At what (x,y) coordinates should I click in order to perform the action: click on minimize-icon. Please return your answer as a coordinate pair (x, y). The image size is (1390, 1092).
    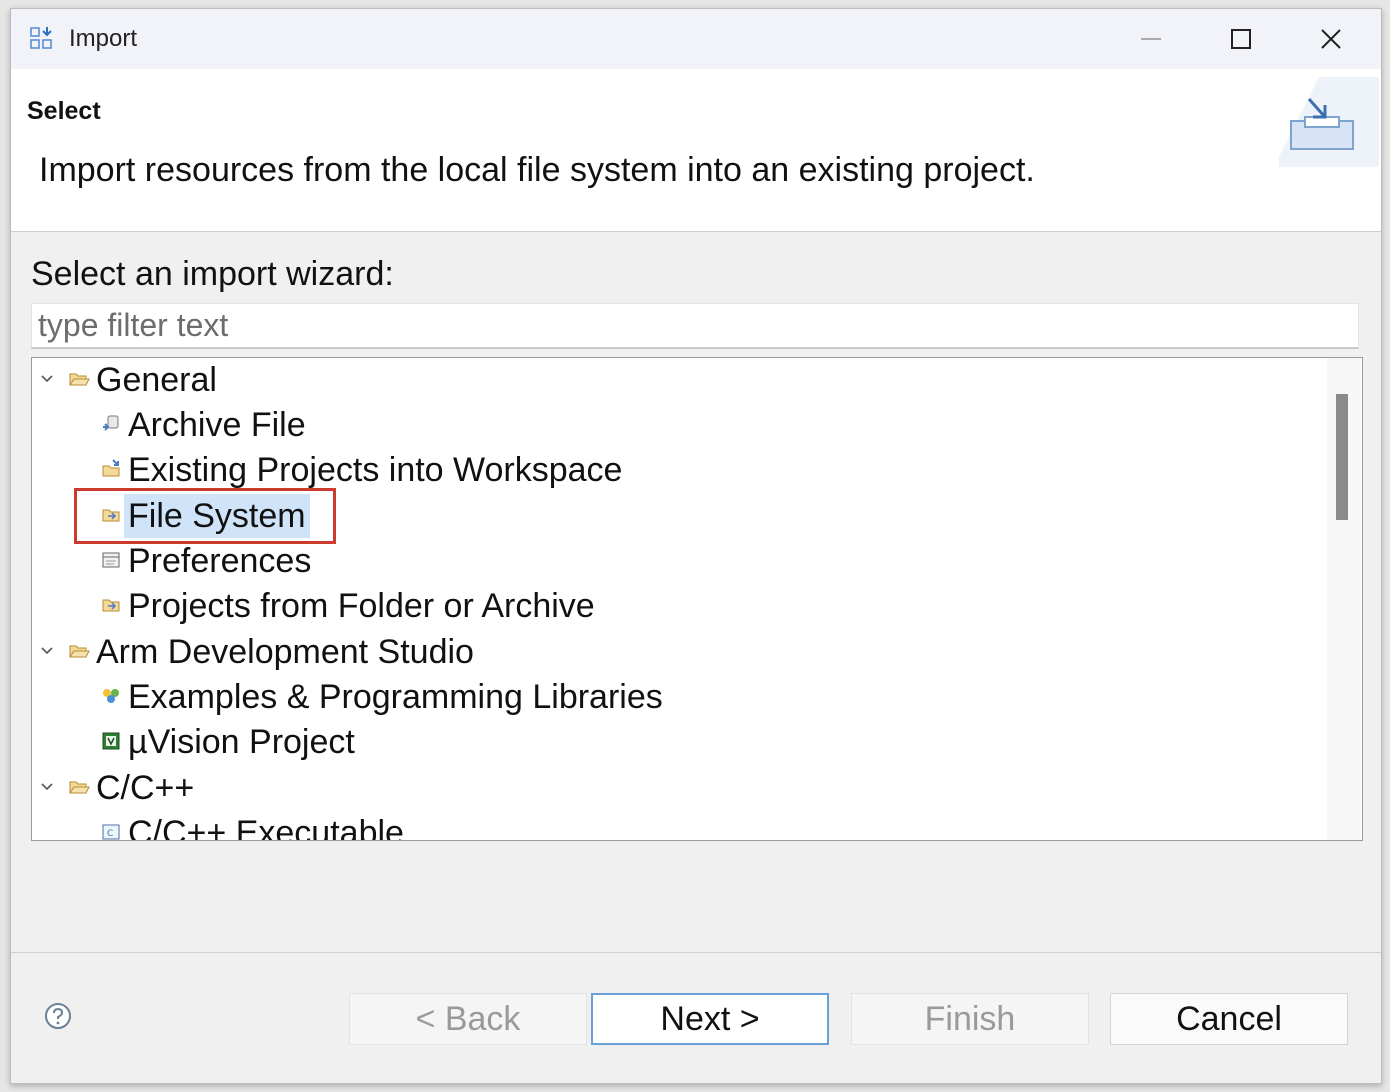
    Looking at the image, I should click on (1151, 39).